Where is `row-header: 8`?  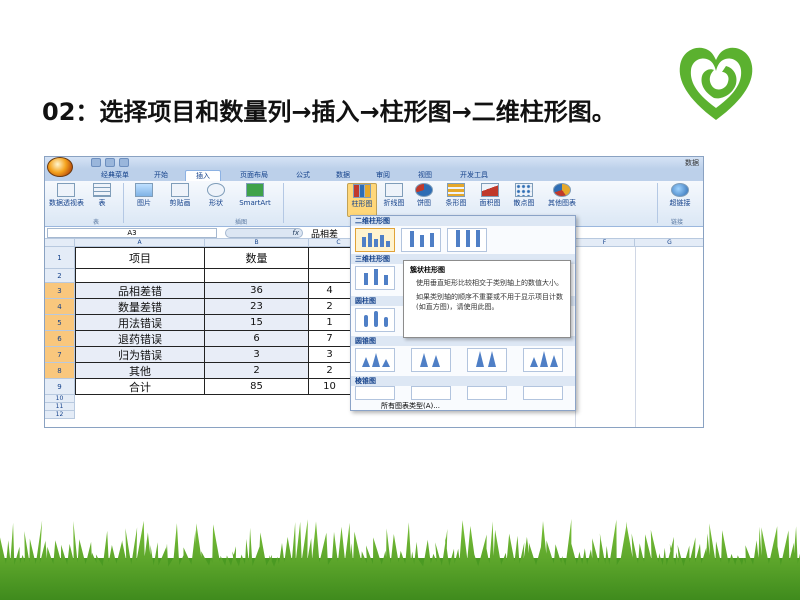 row-header: 8 is located at coordinates (60, 371).